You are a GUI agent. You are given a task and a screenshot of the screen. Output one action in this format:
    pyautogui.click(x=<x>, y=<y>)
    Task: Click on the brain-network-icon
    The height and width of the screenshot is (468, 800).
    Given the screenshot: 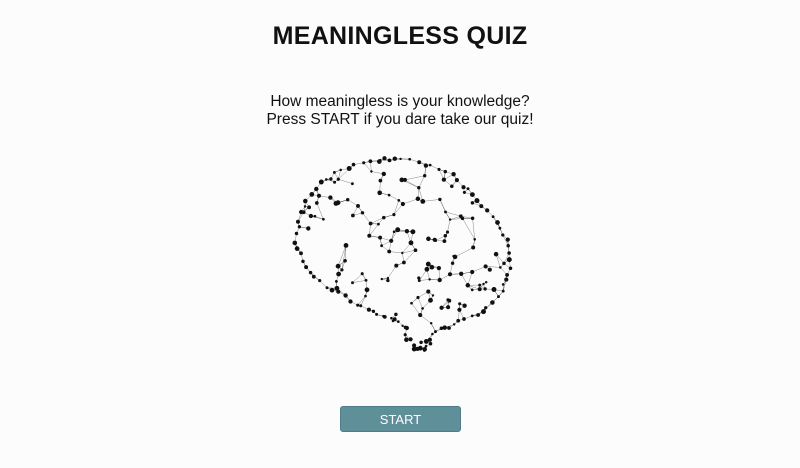 What is the action you would take?
    pyautogui.click(x=395, y=252)
    